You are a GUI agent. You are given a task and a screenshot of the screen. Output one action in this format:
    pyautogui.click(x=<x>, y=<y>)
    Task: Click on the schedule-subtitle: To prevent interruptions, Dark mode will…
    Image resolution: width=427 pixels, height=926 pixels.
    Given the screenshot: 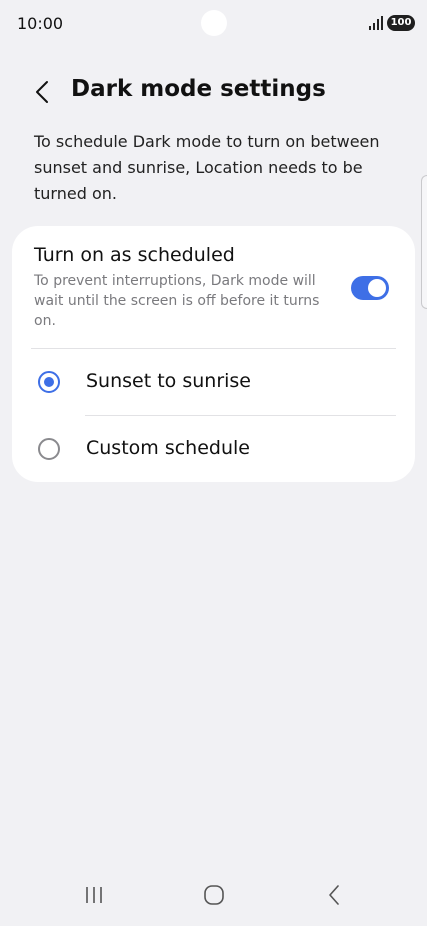 What is the action you would take?
    pyautogui.click(x=177, y=301)
    